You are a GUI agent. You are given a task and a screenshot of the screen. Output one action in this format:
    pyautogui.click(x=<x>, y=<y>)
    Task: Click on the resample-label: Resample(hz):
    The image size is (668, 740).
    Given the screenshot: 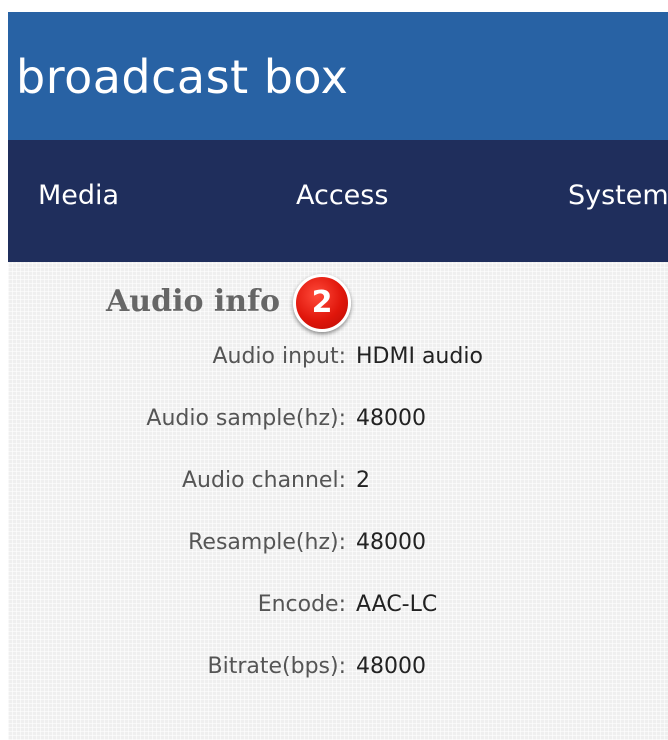 What is the action you would take?
    pyautogui.click(x=267, y=542)
    